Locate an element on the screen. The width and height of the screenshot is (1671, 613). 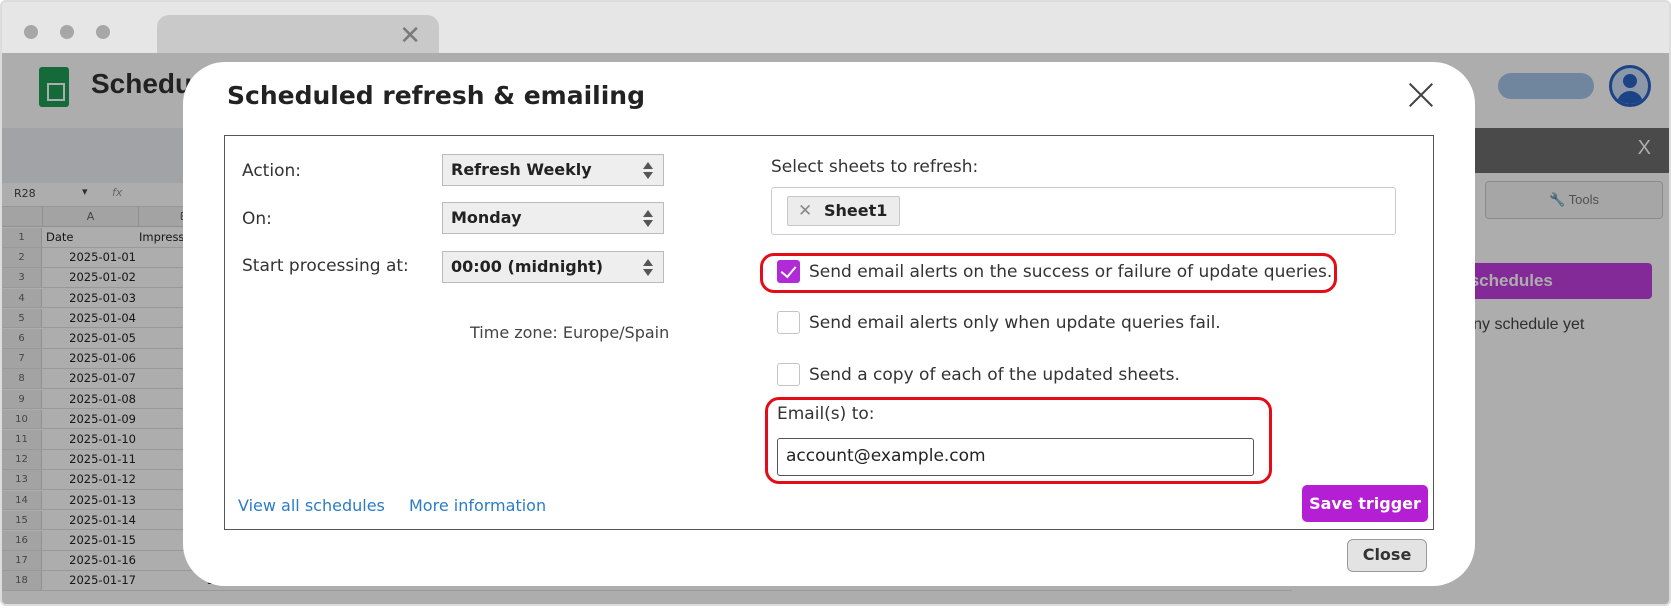
tab-close-icon: ✕ is located at coordinates (410, 36).